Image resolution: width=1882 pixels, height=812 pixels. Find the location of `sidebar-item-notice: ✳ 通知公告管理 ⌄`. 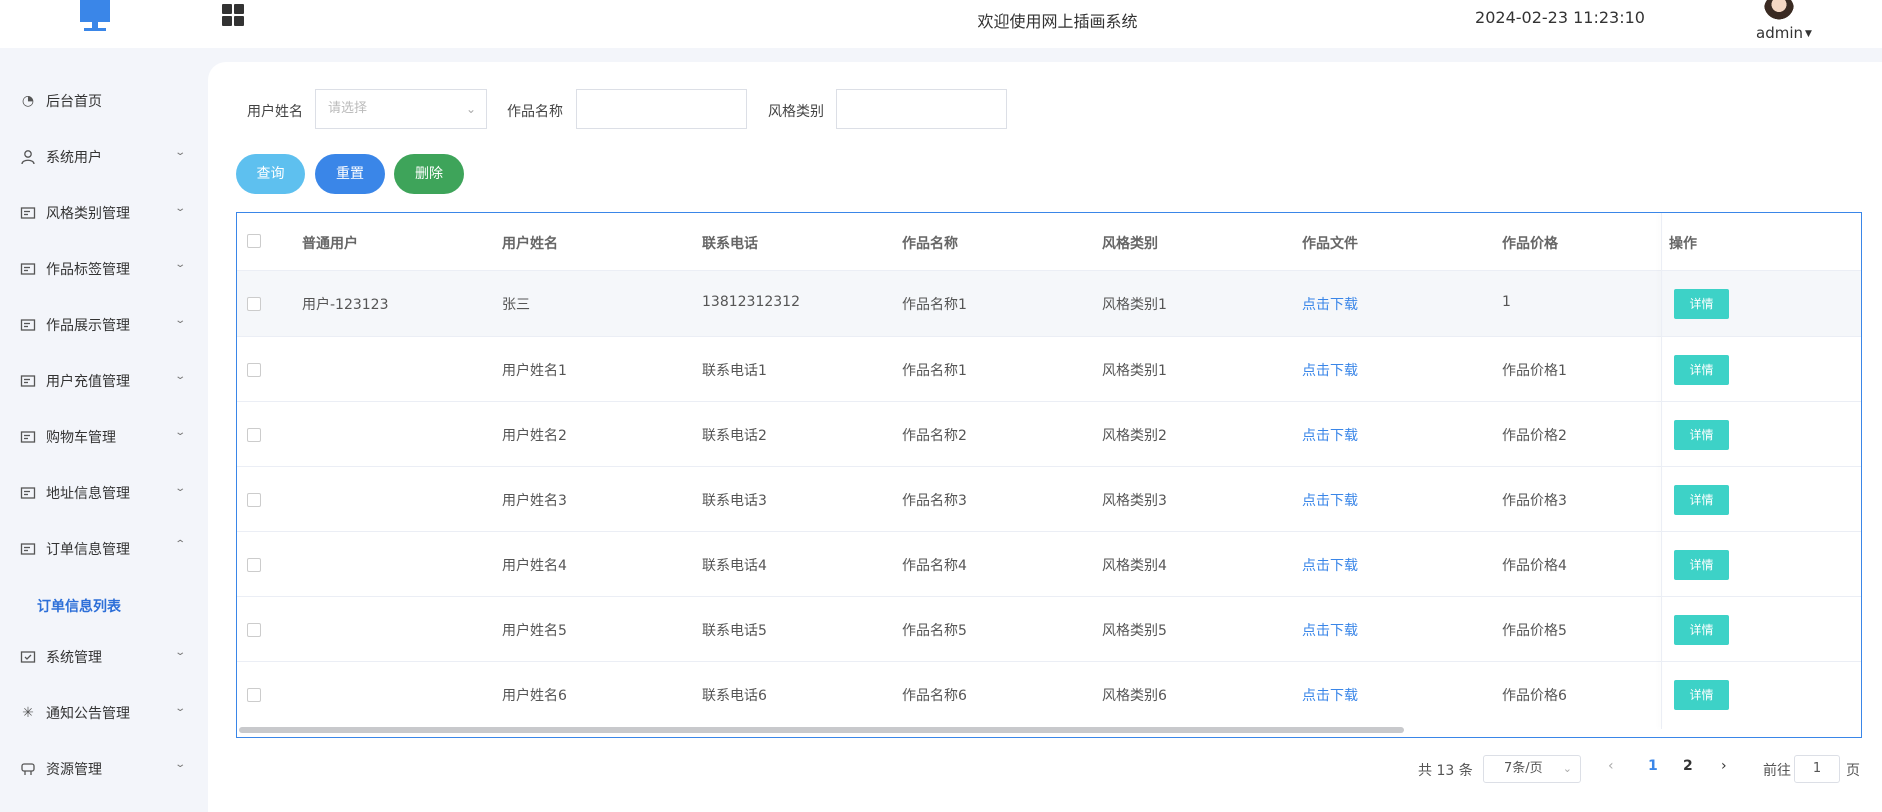

sidebar-item-notice: ✳ 通知公告管理 ⌄ is located at coordinates (104, 713).